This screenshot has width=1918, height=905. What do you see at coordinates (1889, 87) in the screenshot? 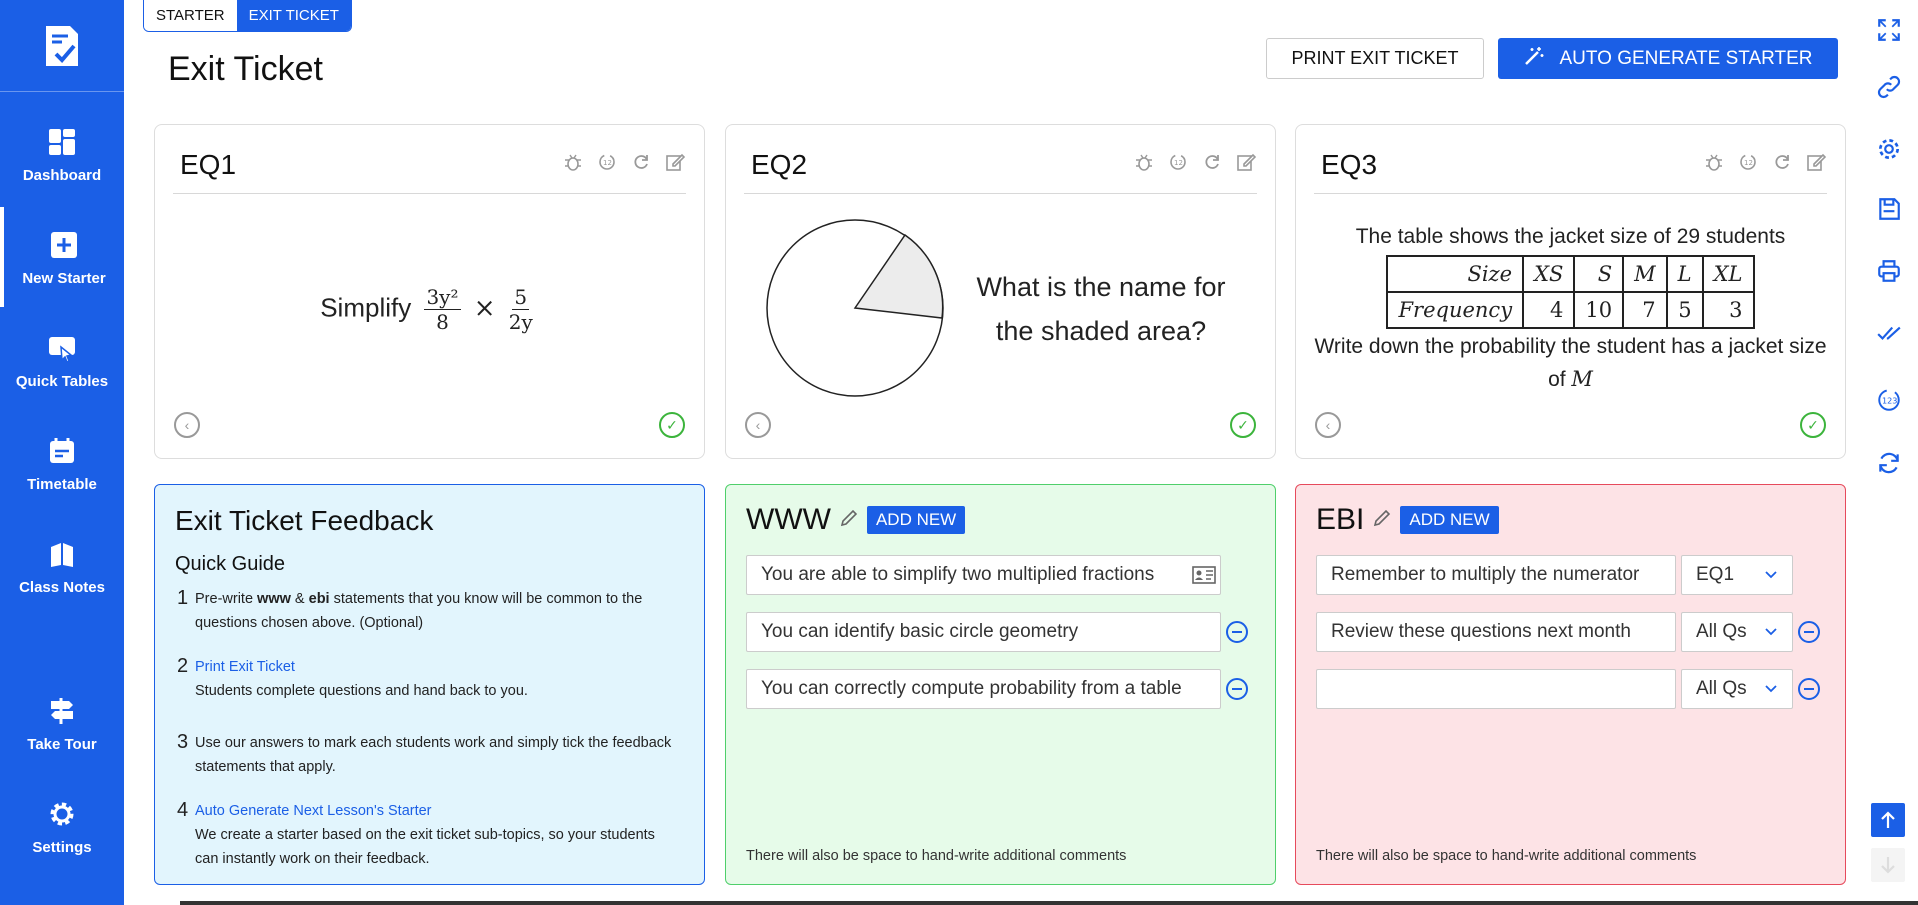
I see `link-icon` at bounding box center [1889, 87].